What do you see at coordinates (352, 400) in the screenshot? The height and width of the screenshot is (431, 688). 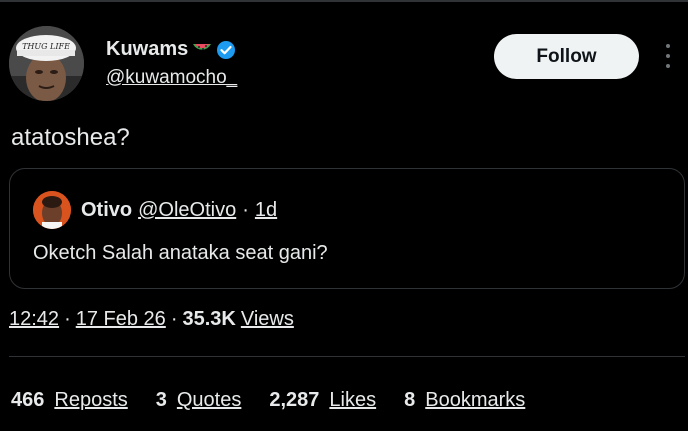 I see `likes-label: Likes` at bounding box center [352, 400].